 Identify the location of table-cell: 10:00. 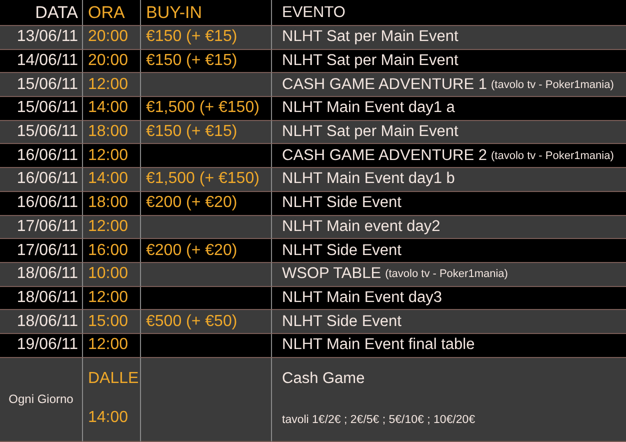
(112, 274).